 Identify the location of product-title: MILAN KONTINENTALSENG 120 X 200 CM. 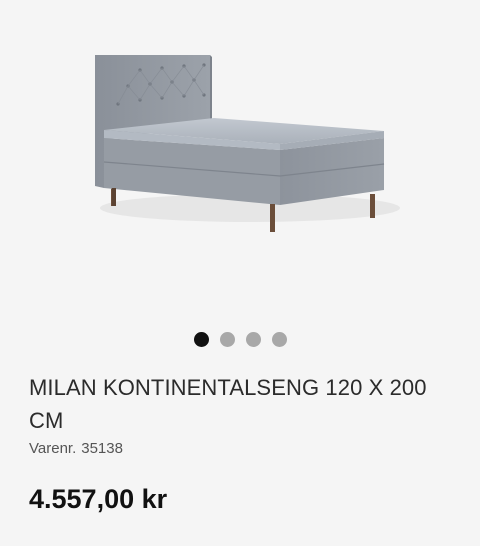
(228, 404).